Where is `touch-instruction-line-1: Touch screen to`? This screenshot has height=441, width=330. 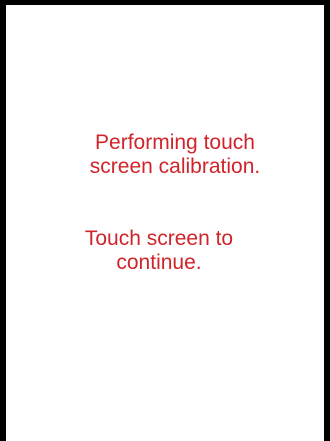
touch-instruction-line-1: Touch screen to is located at coordinates (159, 238).